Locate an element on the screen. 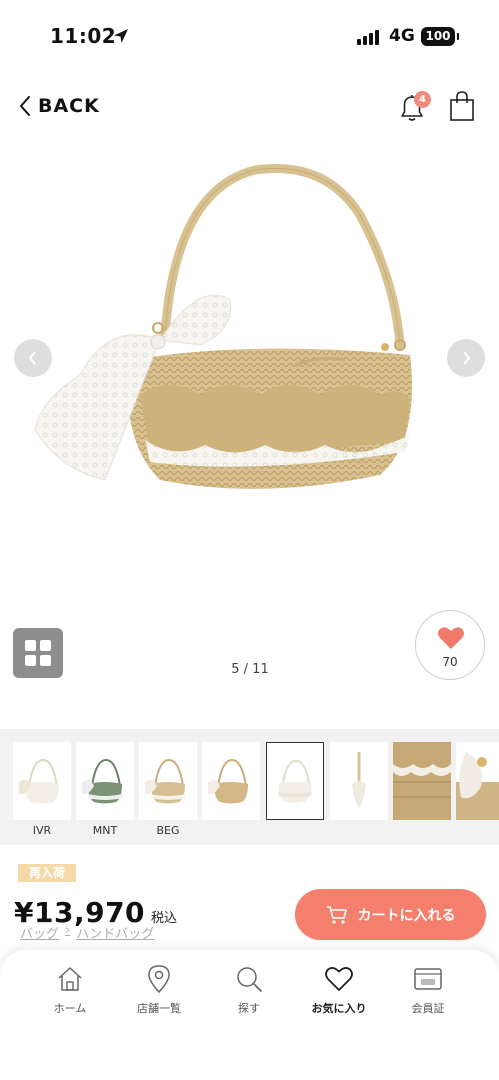 This screenshot has height=1080, width=499. tab-stores: 店舗一覧 is located at coordinates (159, 994).